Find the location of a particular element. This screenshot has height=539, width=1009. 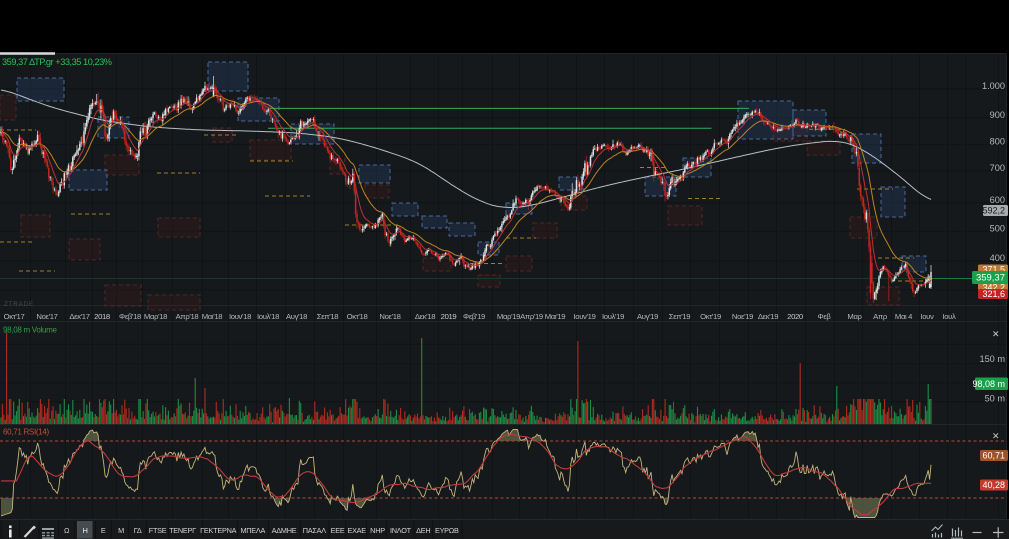

svg-text: Δεκ'17 is located at coordinates (79, 316).